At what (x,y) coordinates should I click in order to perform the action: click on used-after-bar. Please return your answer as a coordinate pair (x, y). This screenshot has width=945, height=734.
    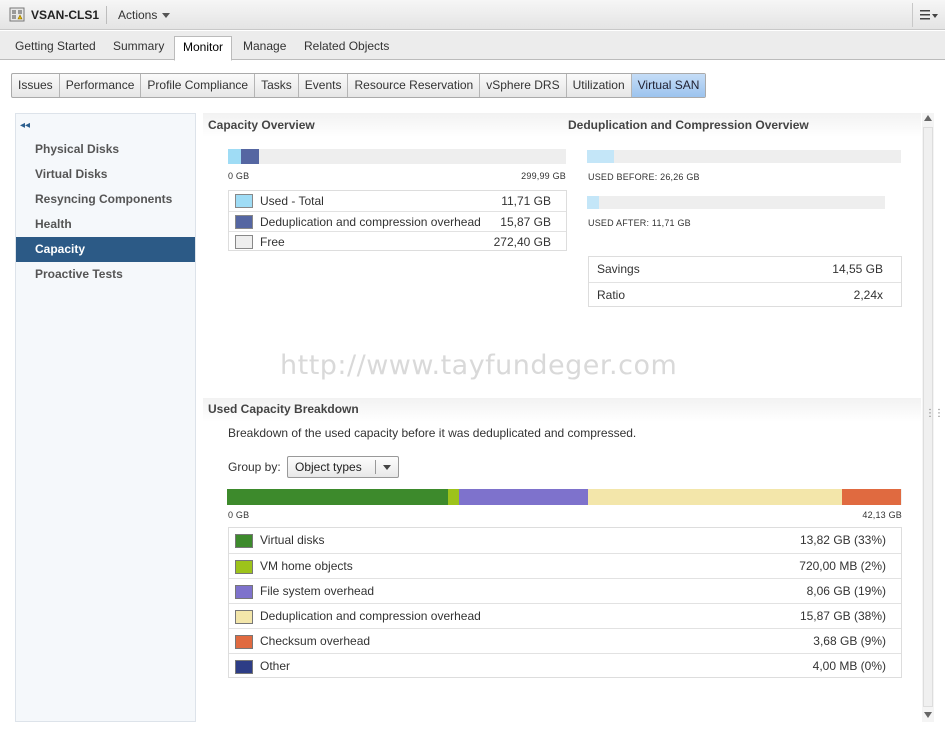
    Looking at the image, I should click on (736, 202).